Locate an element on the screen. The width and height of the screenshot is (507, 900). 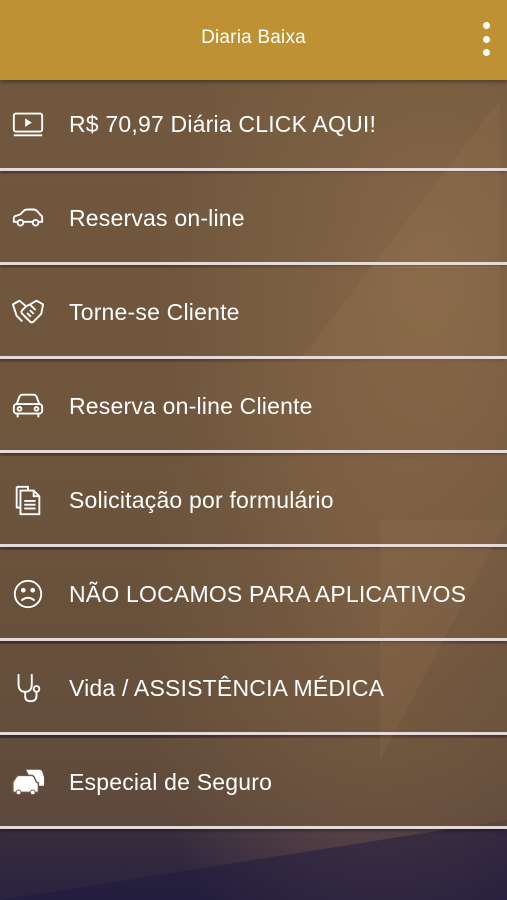
menu-item-diaria-promo: R$ 70,97 Diária CLICK AQUI! is located at coordinates (253, 125).